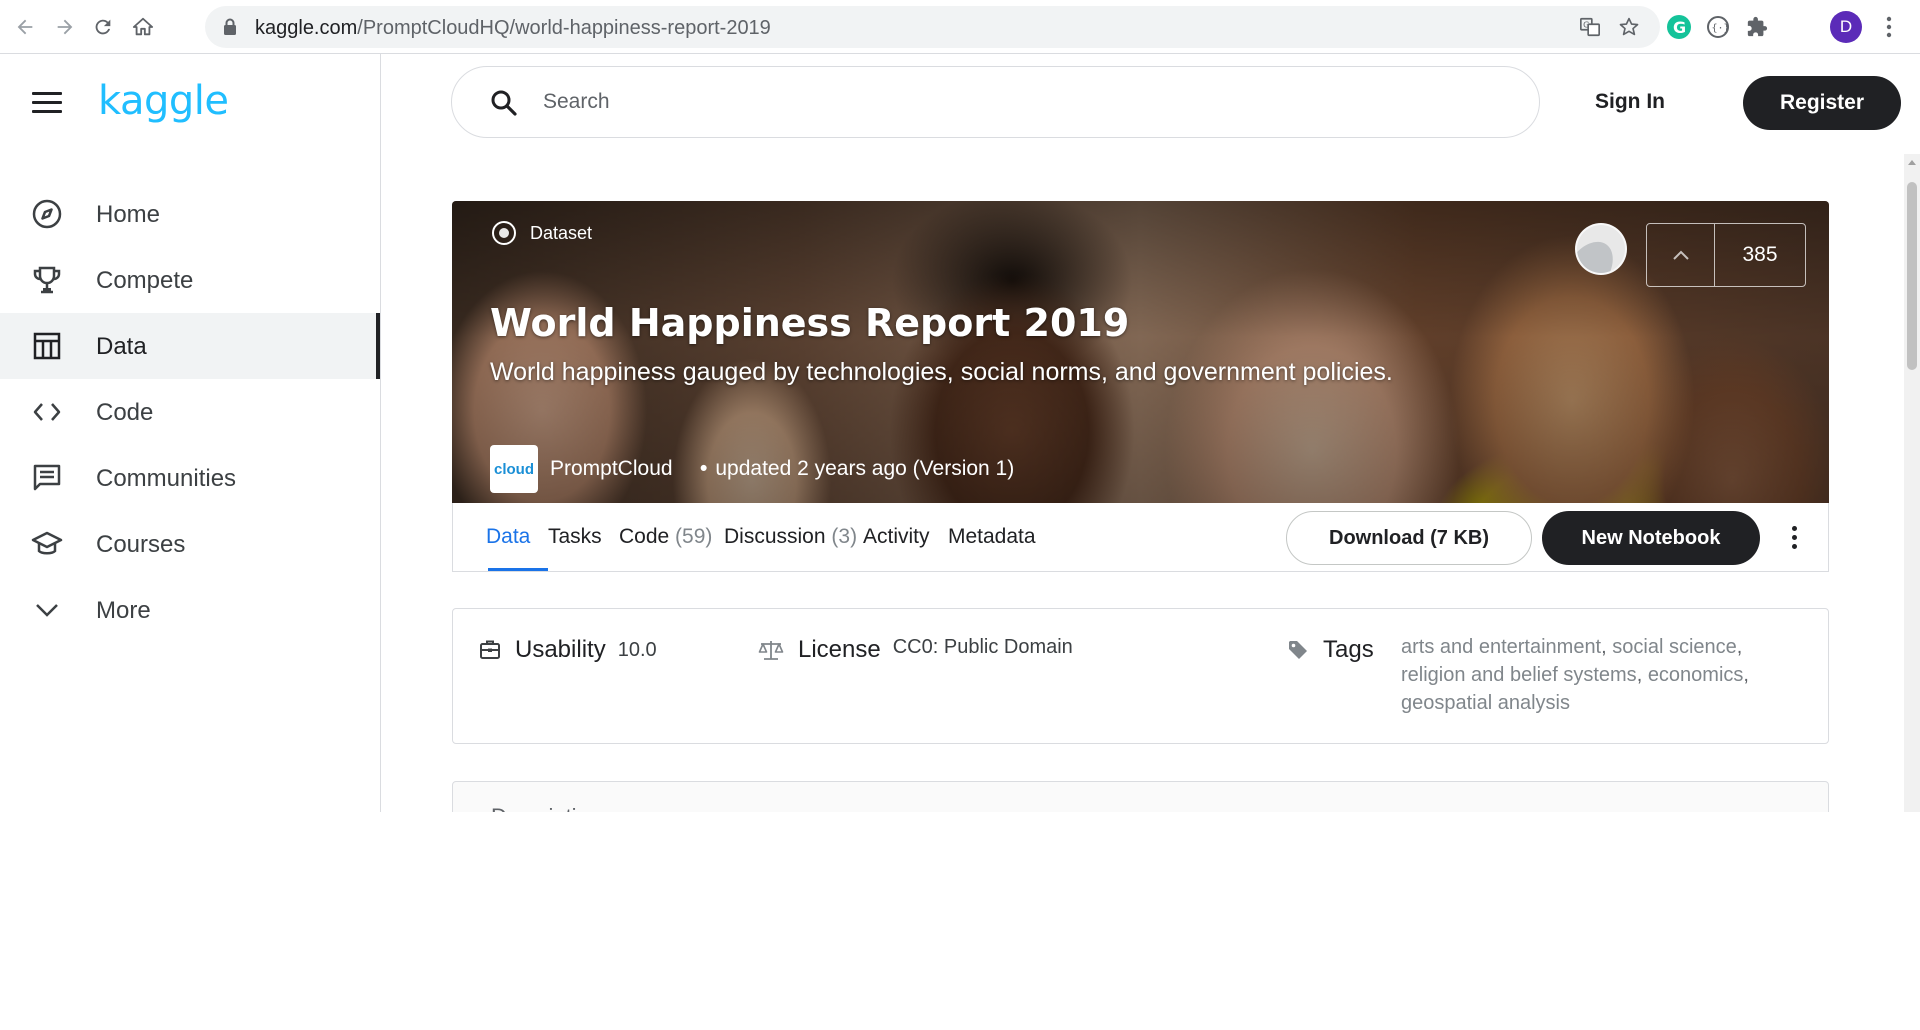 The width and height of the screenshot is (1920, 1030). Describe the element at coordinates (121, 346) in the screenshot. I see `sidebar-item-label: Data` at that location.